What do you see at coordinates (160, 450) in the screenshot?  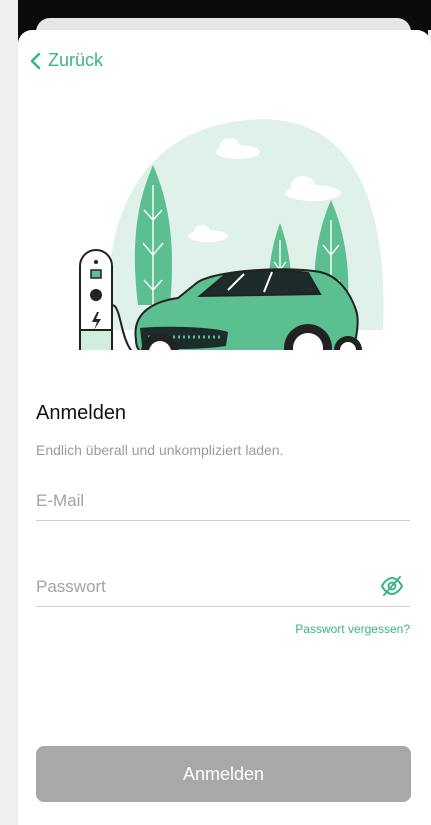 I see `page-subtitle: Endlich überall und unkompliziert laden.` at bounding box center [160, 450].